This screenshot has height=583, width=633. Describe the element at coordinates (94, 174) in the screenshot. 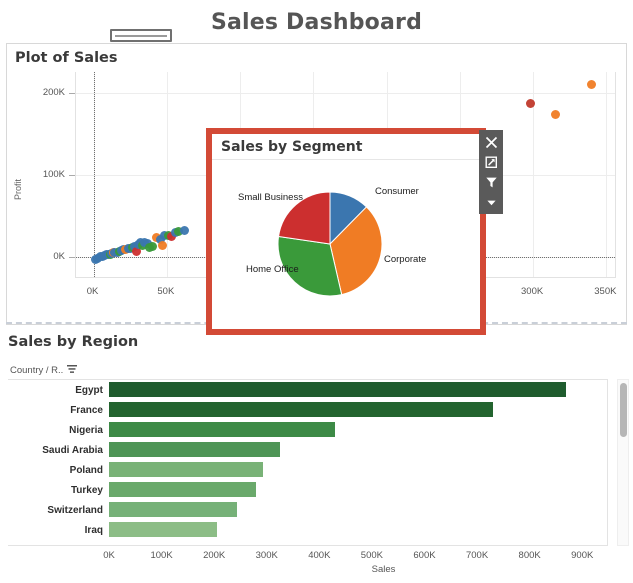

I see `scatter-zero-line-vertical` at that location.